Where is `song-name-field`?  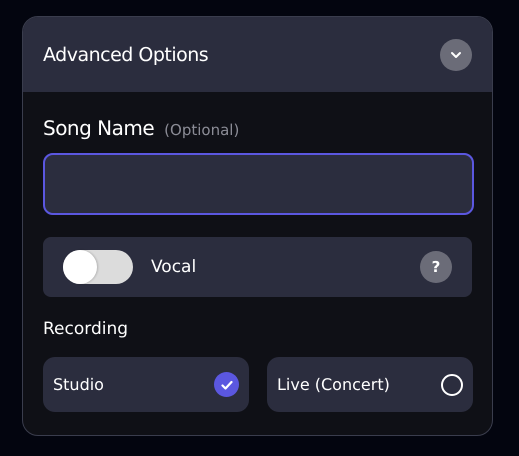
song-name-field is located at coordinates (258, 184).